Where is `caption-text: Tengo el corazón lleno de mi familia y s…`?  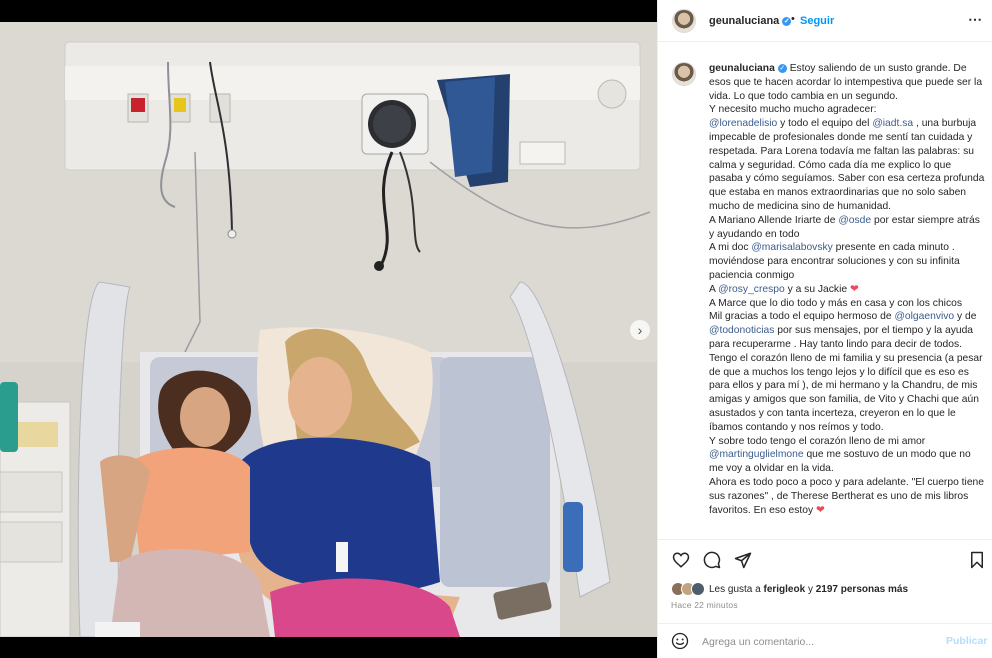
caption-text: Tengo el corazón lleno de mi familia y s… is located at coordinates (846, 392).